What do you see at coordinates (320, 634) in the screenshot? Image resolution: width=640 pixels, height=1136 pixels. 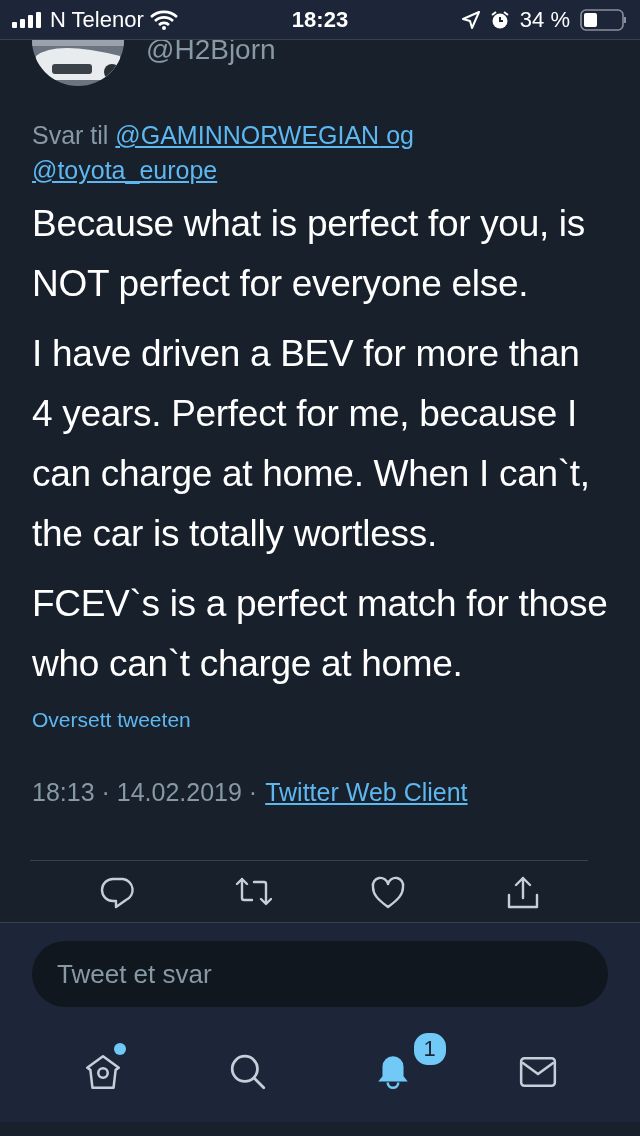 I see `tweet-paragraph: FCEV`s is a perfect match for those who can`t charge at home.` at bounding box center [320, 634].